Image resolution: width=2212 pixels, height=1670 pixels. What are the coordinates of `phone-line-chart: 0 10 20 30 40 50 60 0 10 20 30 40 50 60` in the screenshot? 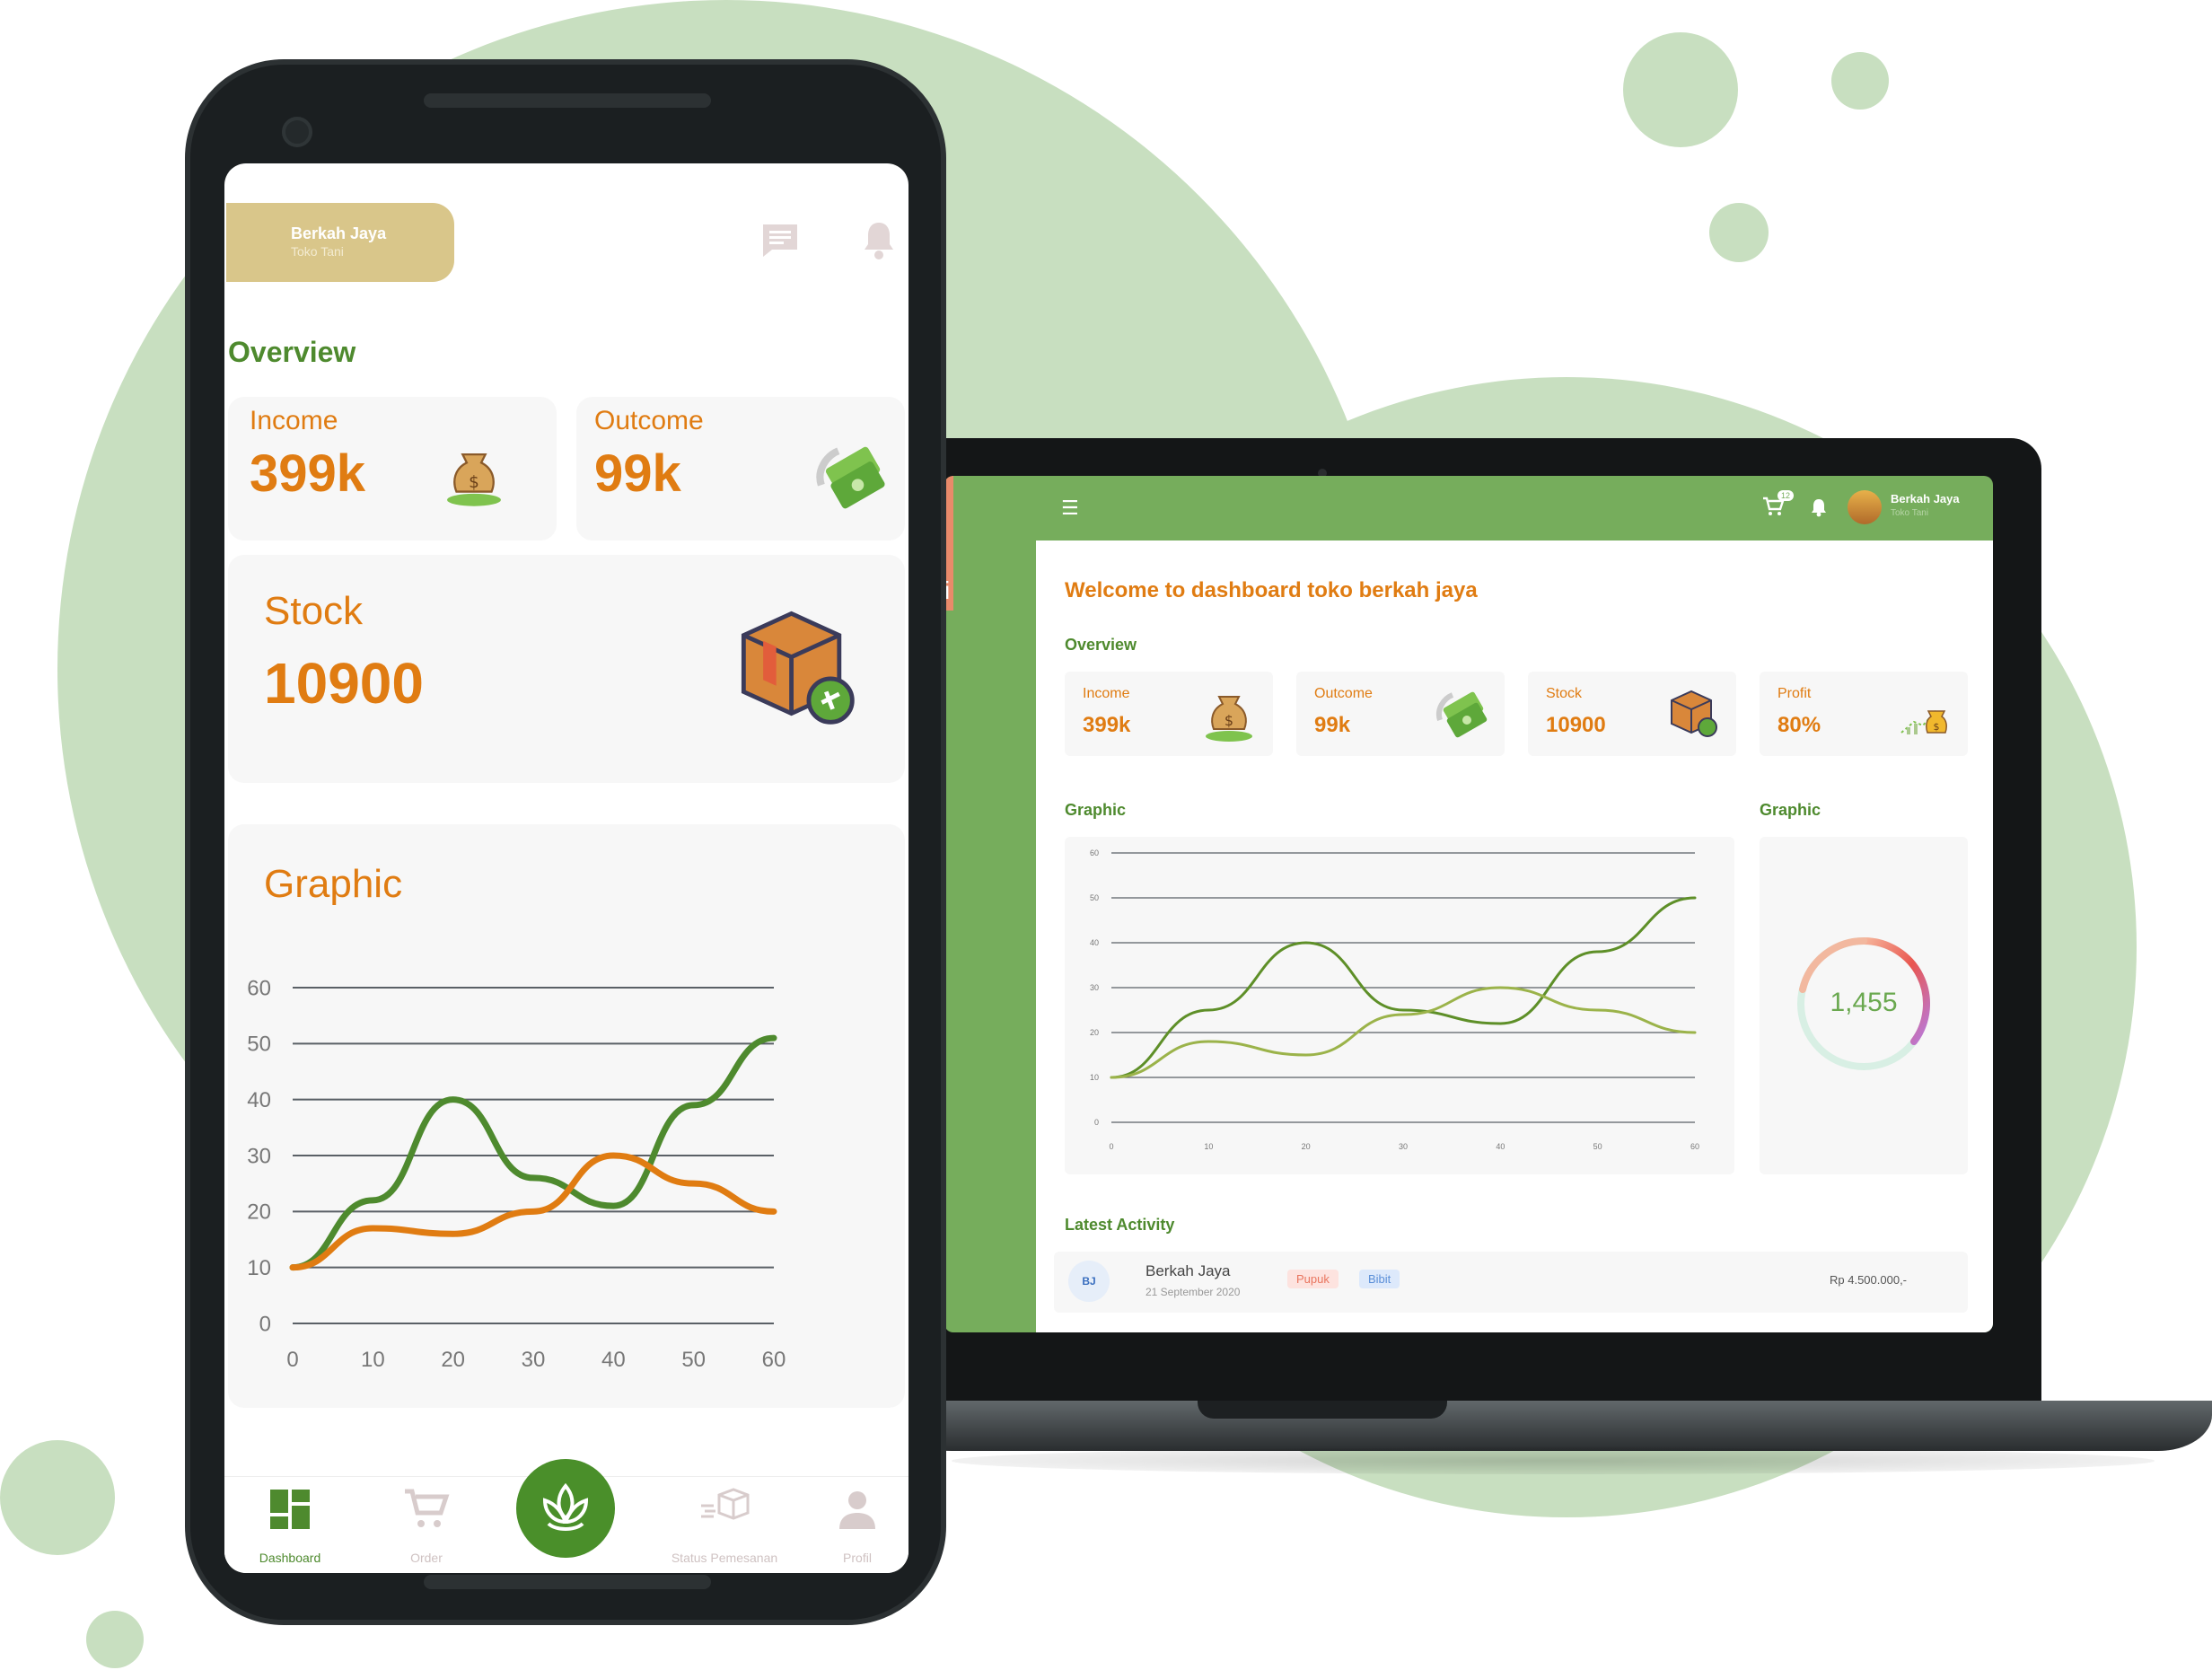 It's located at (516, 1174).